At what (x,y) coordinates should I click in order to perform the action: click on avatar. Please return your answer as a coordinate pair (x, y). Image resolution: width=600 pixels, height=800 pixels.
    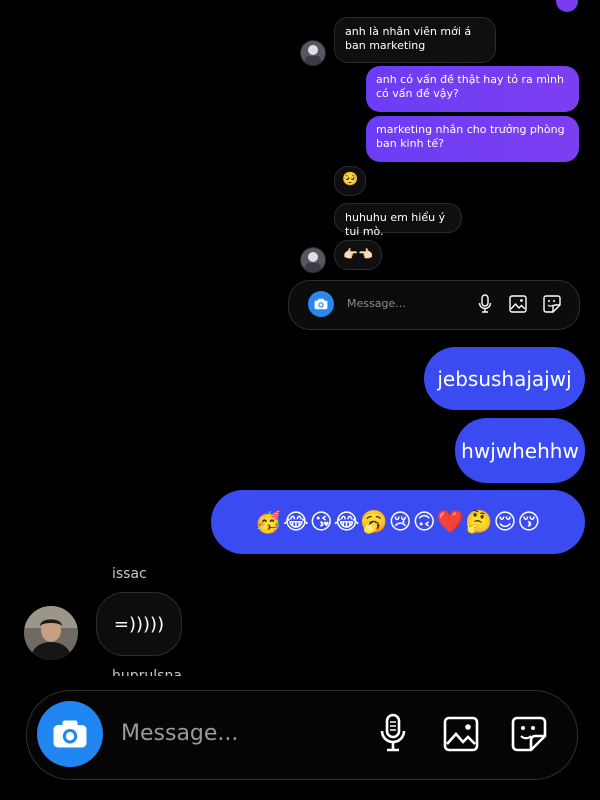
    Looking at the image, I should click on (51, 633).